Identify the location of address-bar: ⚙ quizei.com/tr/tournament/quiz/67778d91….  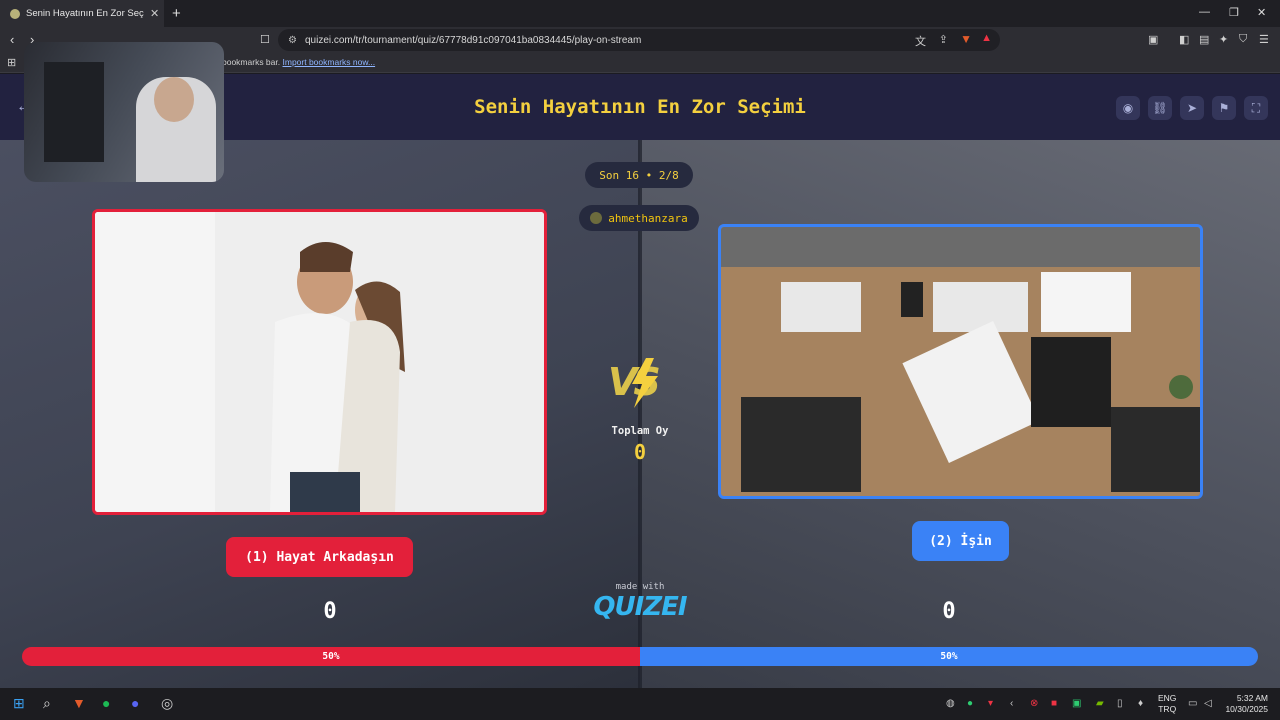
(639, 40).